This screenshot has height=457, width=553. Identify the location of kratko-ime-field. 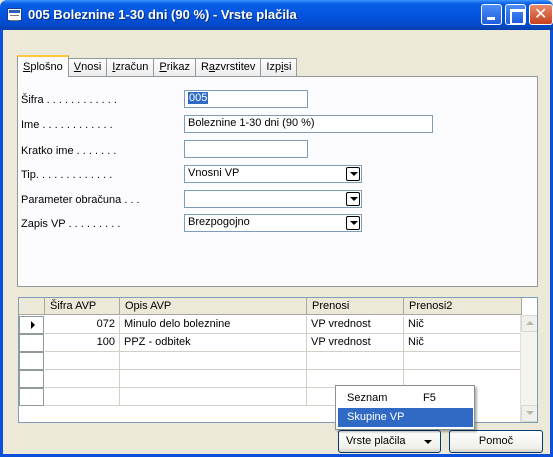
(246, 149).